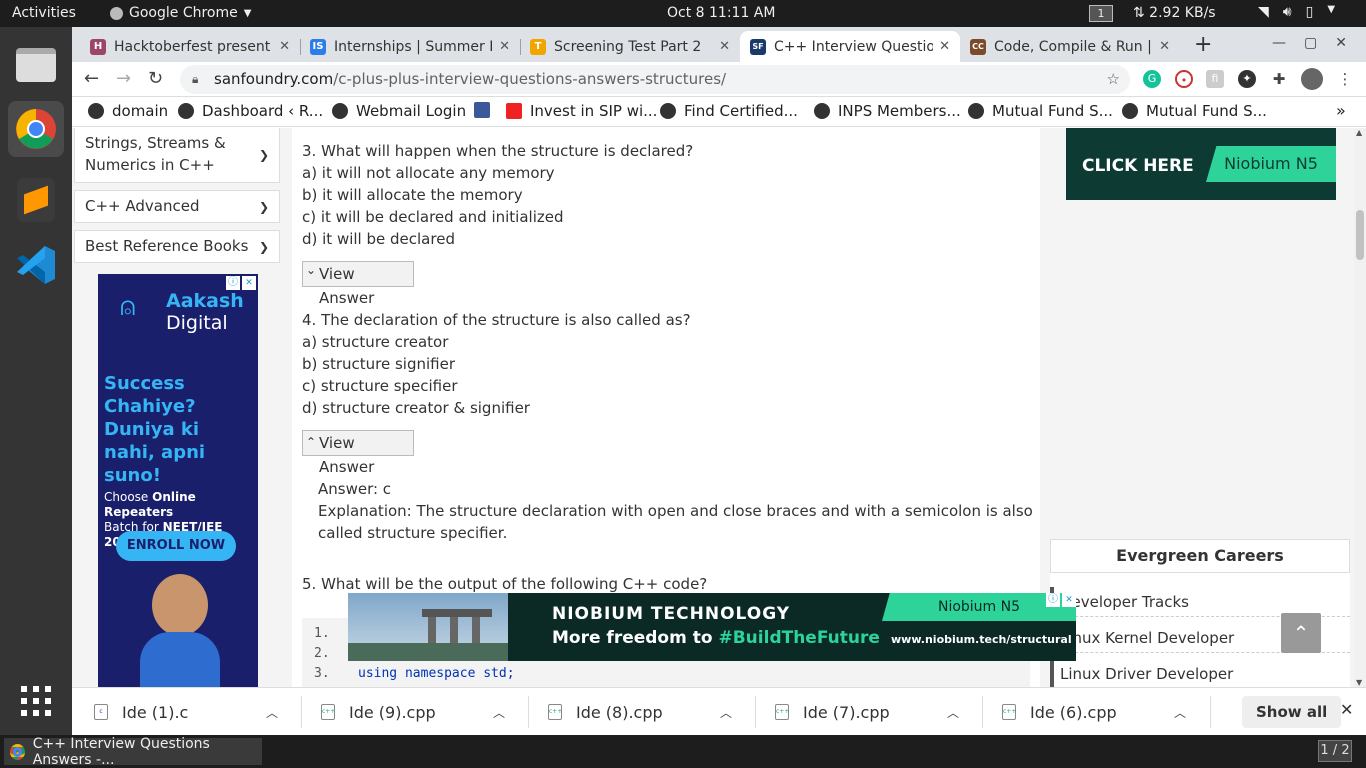  Describe the element at coordinates (1203, 44) in the screenshot. I see `new-tab-button: +` at that location.